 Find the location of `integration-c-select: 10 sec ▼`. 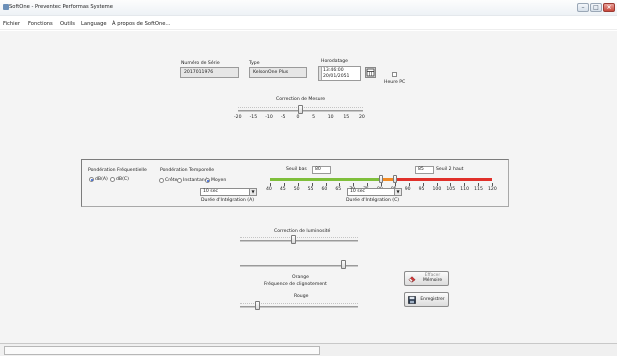

integration-c-select: 10 sec ▼ is located at coordinates (374, 192).